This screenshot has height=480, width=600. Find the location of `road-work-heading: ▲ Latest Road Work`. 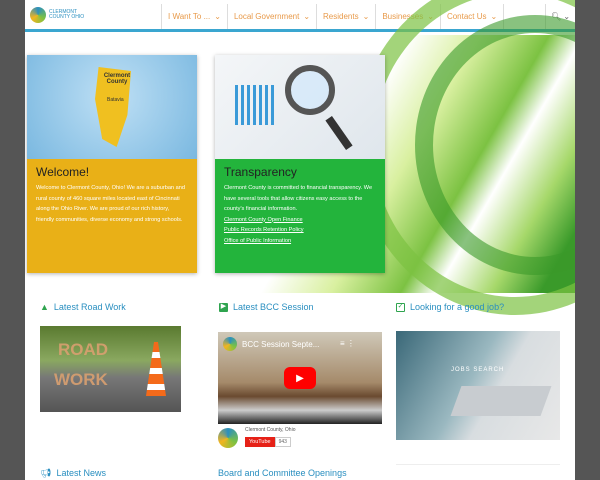

road-work-heading: ▲ Latest Road Work is located at coordinates (83, 307).